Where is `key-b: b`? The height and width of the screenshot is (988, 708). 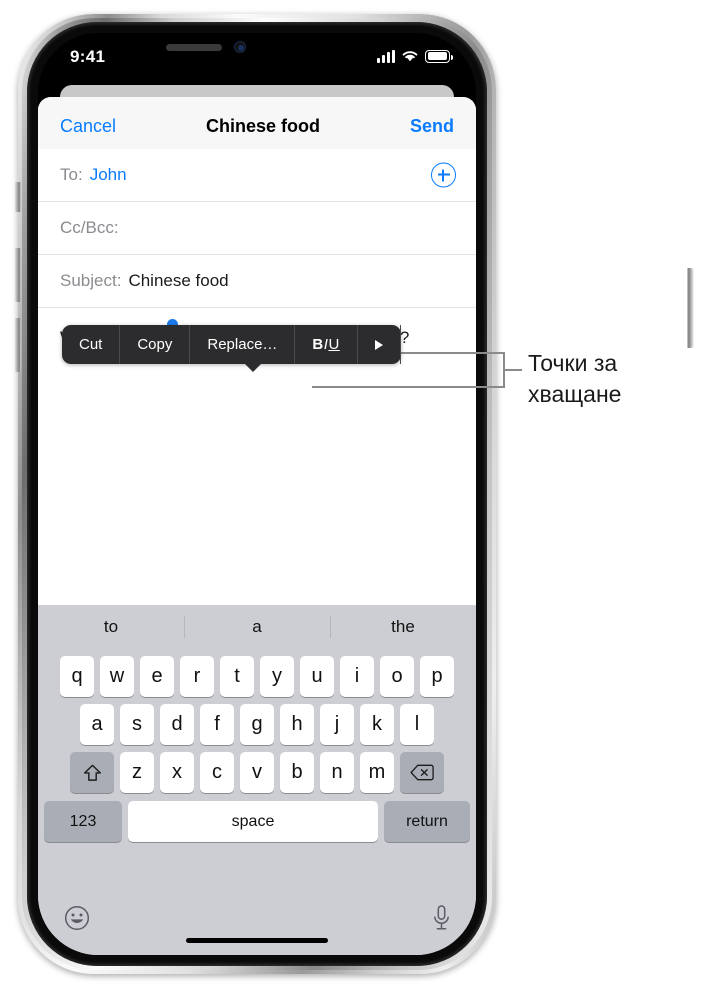
key-b: b is located at coordinates (297, 772).